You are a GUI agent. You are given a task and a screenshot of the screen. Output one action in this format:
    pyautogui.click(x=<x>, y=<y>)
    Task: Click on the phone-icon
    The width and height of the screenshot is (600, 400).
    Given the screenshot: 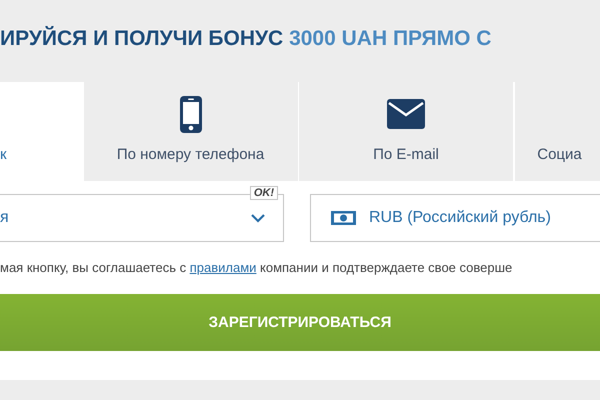 What is the action you would take?
    pyautogui.click(x=191, y=114)
    